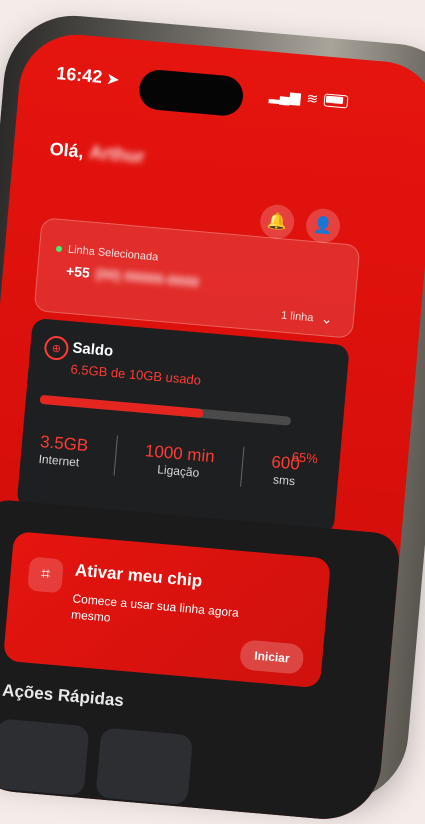 The image size is (425, 824). Describe the element at coordinates (284, 480) in the screenshot. I see `metric-label: sms` at that location.